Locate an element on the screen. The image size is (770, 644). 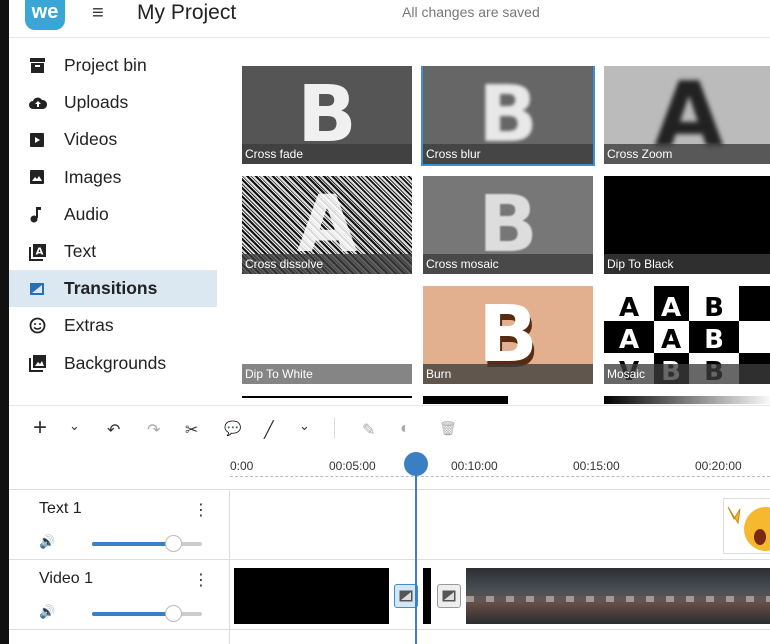
sidebar-item-audio: Audio is located at coordinates (113, 214).